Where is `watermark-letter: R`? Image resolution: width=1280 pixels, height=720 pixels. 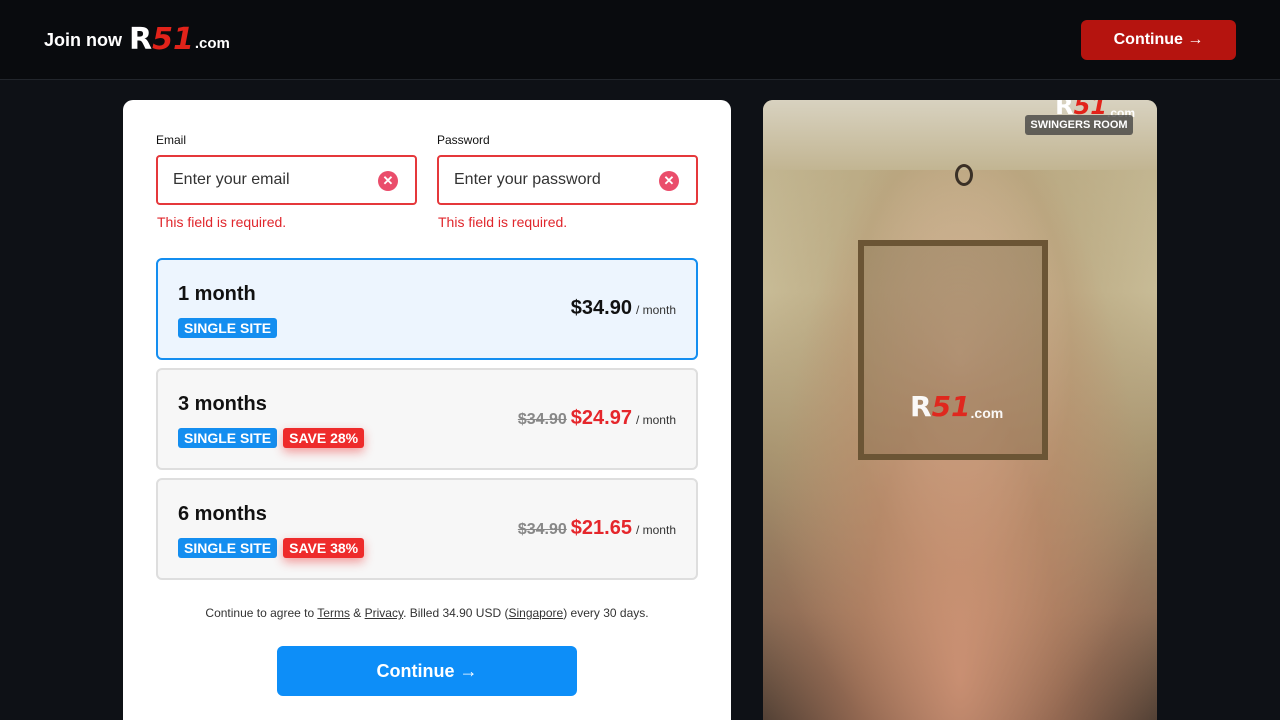
watermark-letter: R is located at coordinates (921, 406).